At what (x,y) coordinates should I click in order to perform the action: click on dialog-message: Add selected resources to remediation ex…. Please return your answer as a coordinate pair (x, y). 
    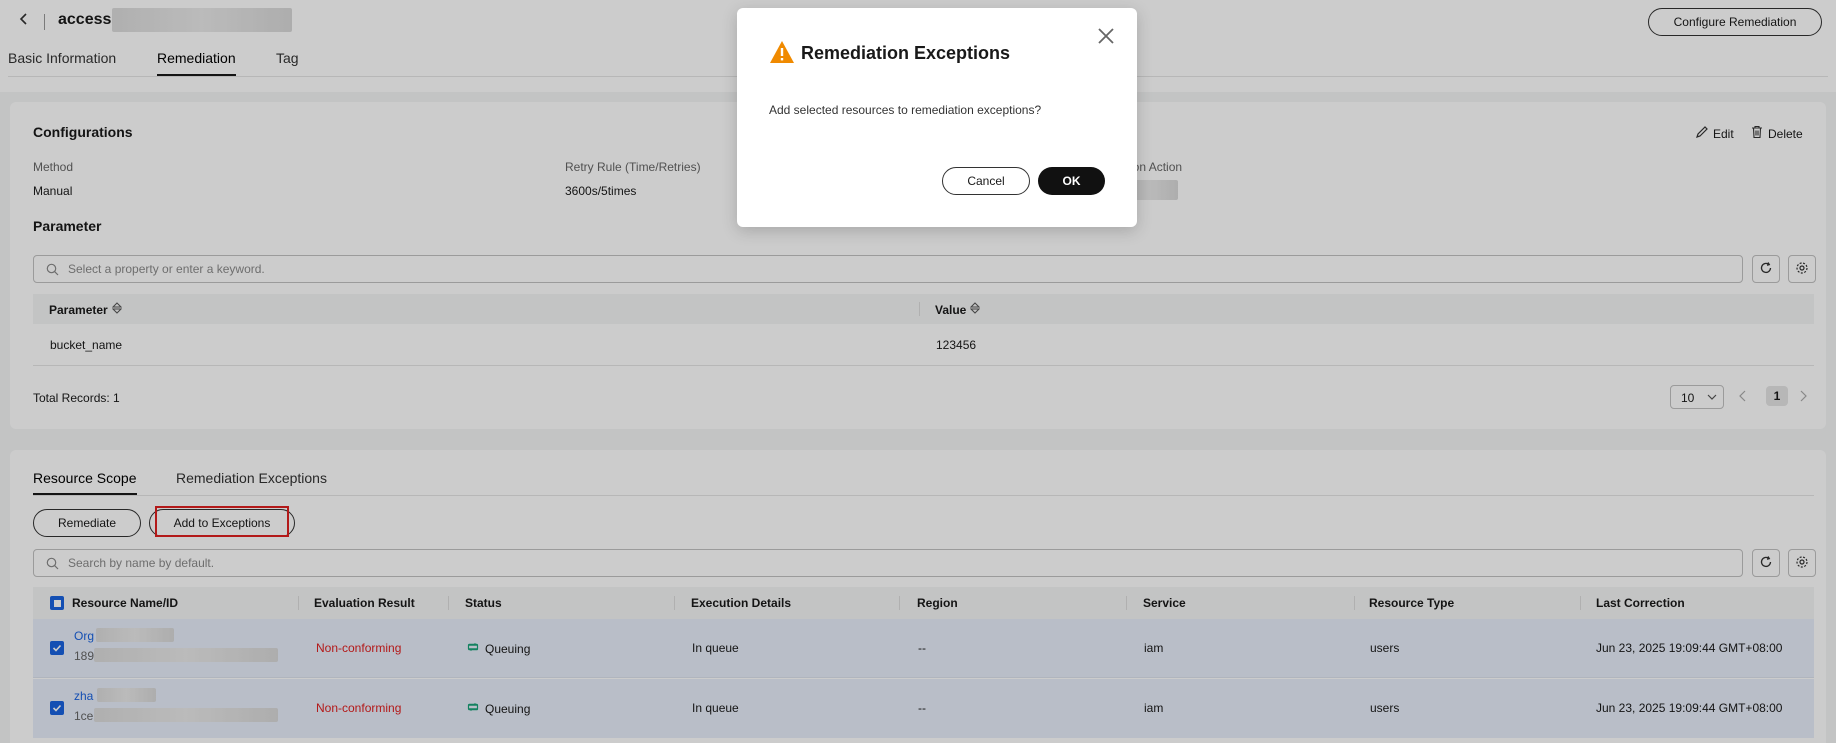
    Looking at the image, I should click on (905, 110).